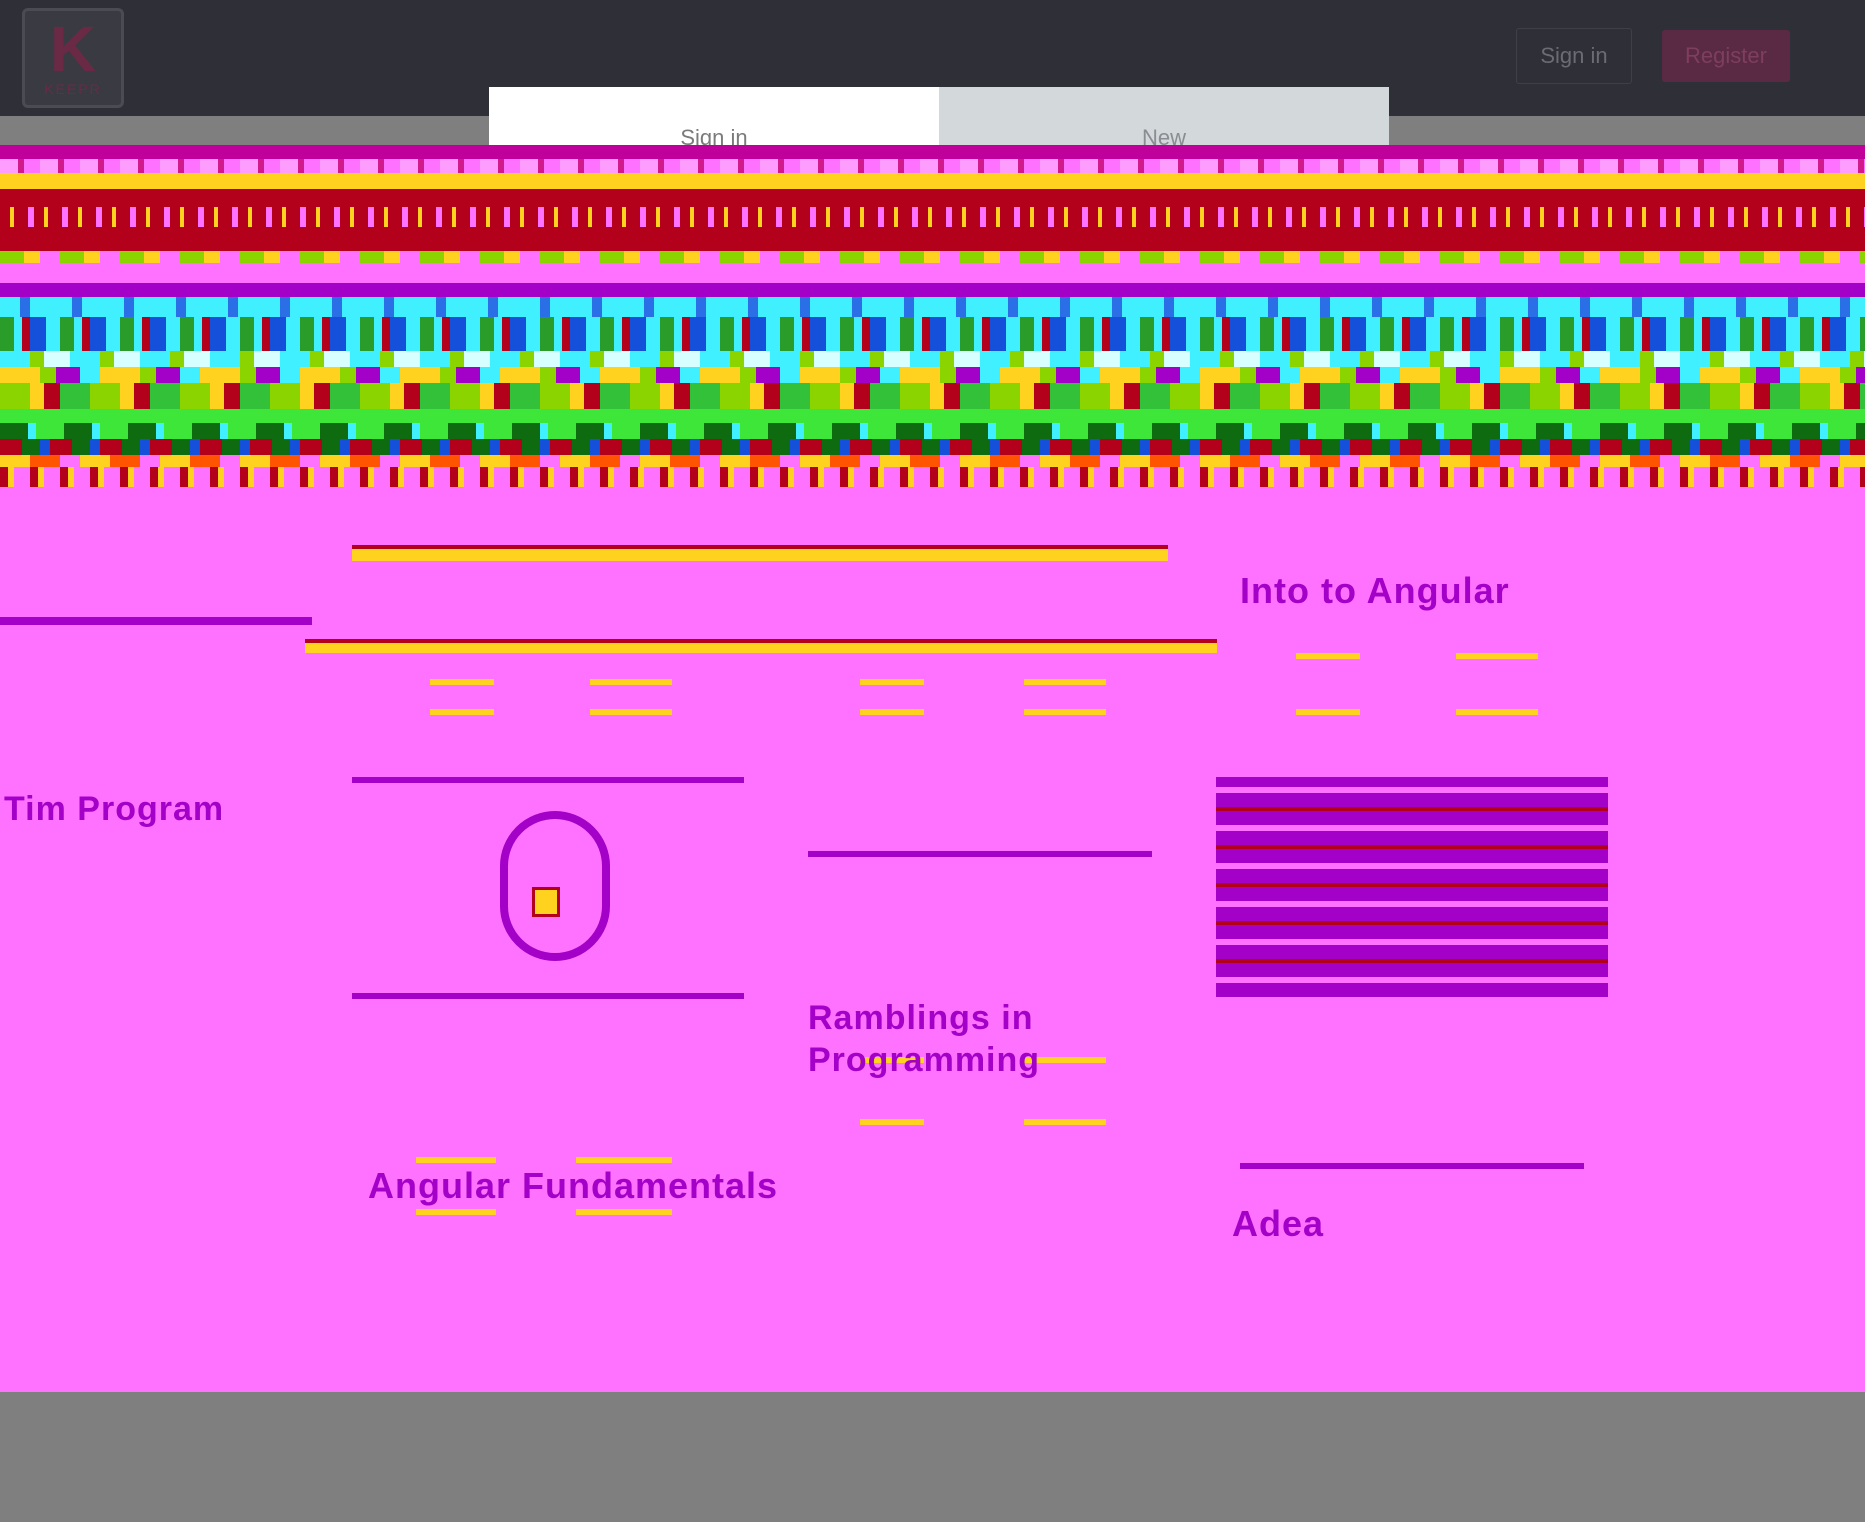 The width and height of the screenshot is (1865, 1522). Describe the element at coordinates (73, 89) in the screenshot. I see `logo-wordmark: KEEPR` at that location.